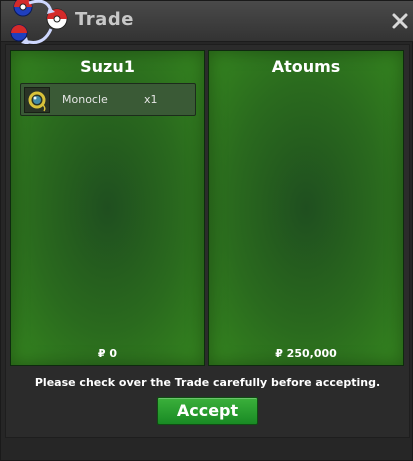 The width and height of the screenshot is (413, 461). What do you see at coordinates (306, 353) in the screenshot?
I see `money-offer: ₽ 250,000` at bounding box center [306, 353].